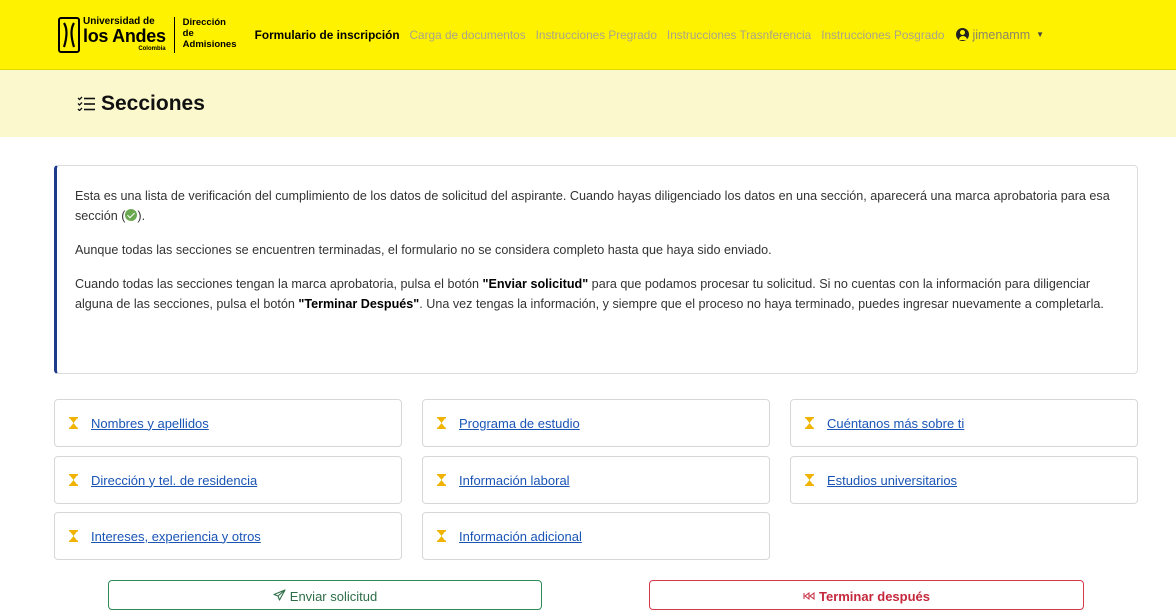 The width and height of the screenshot is (1176, 610). What do you see at coordinates (882, 35) in the screenshot?
I see `nav-link-instrucciones-posgrado: Instrucciones Posgrado` at bounding box center [882, 35].